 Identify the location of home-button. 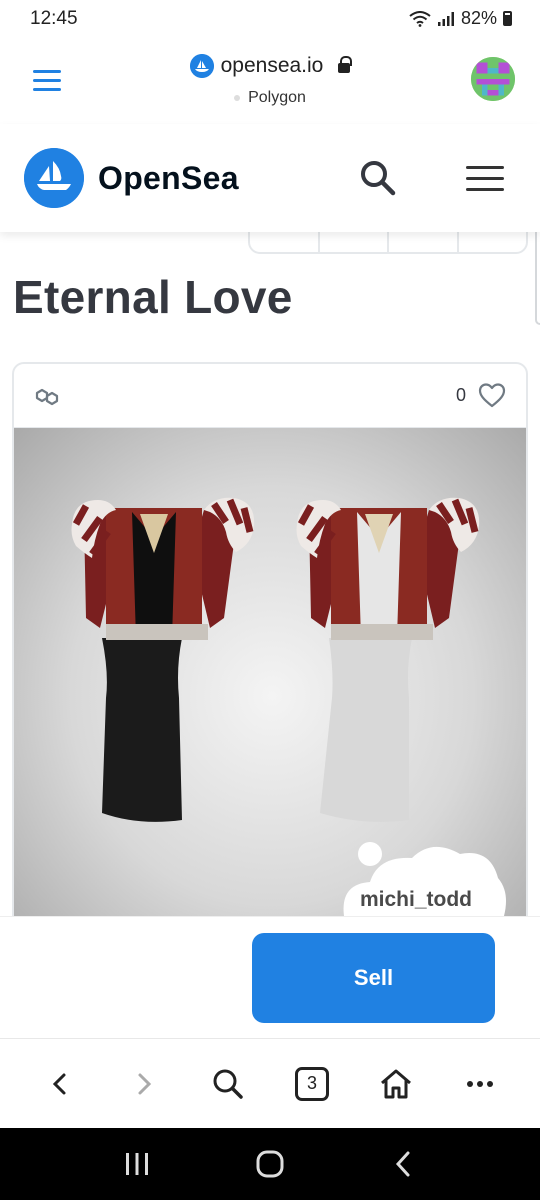
(396, 1084).